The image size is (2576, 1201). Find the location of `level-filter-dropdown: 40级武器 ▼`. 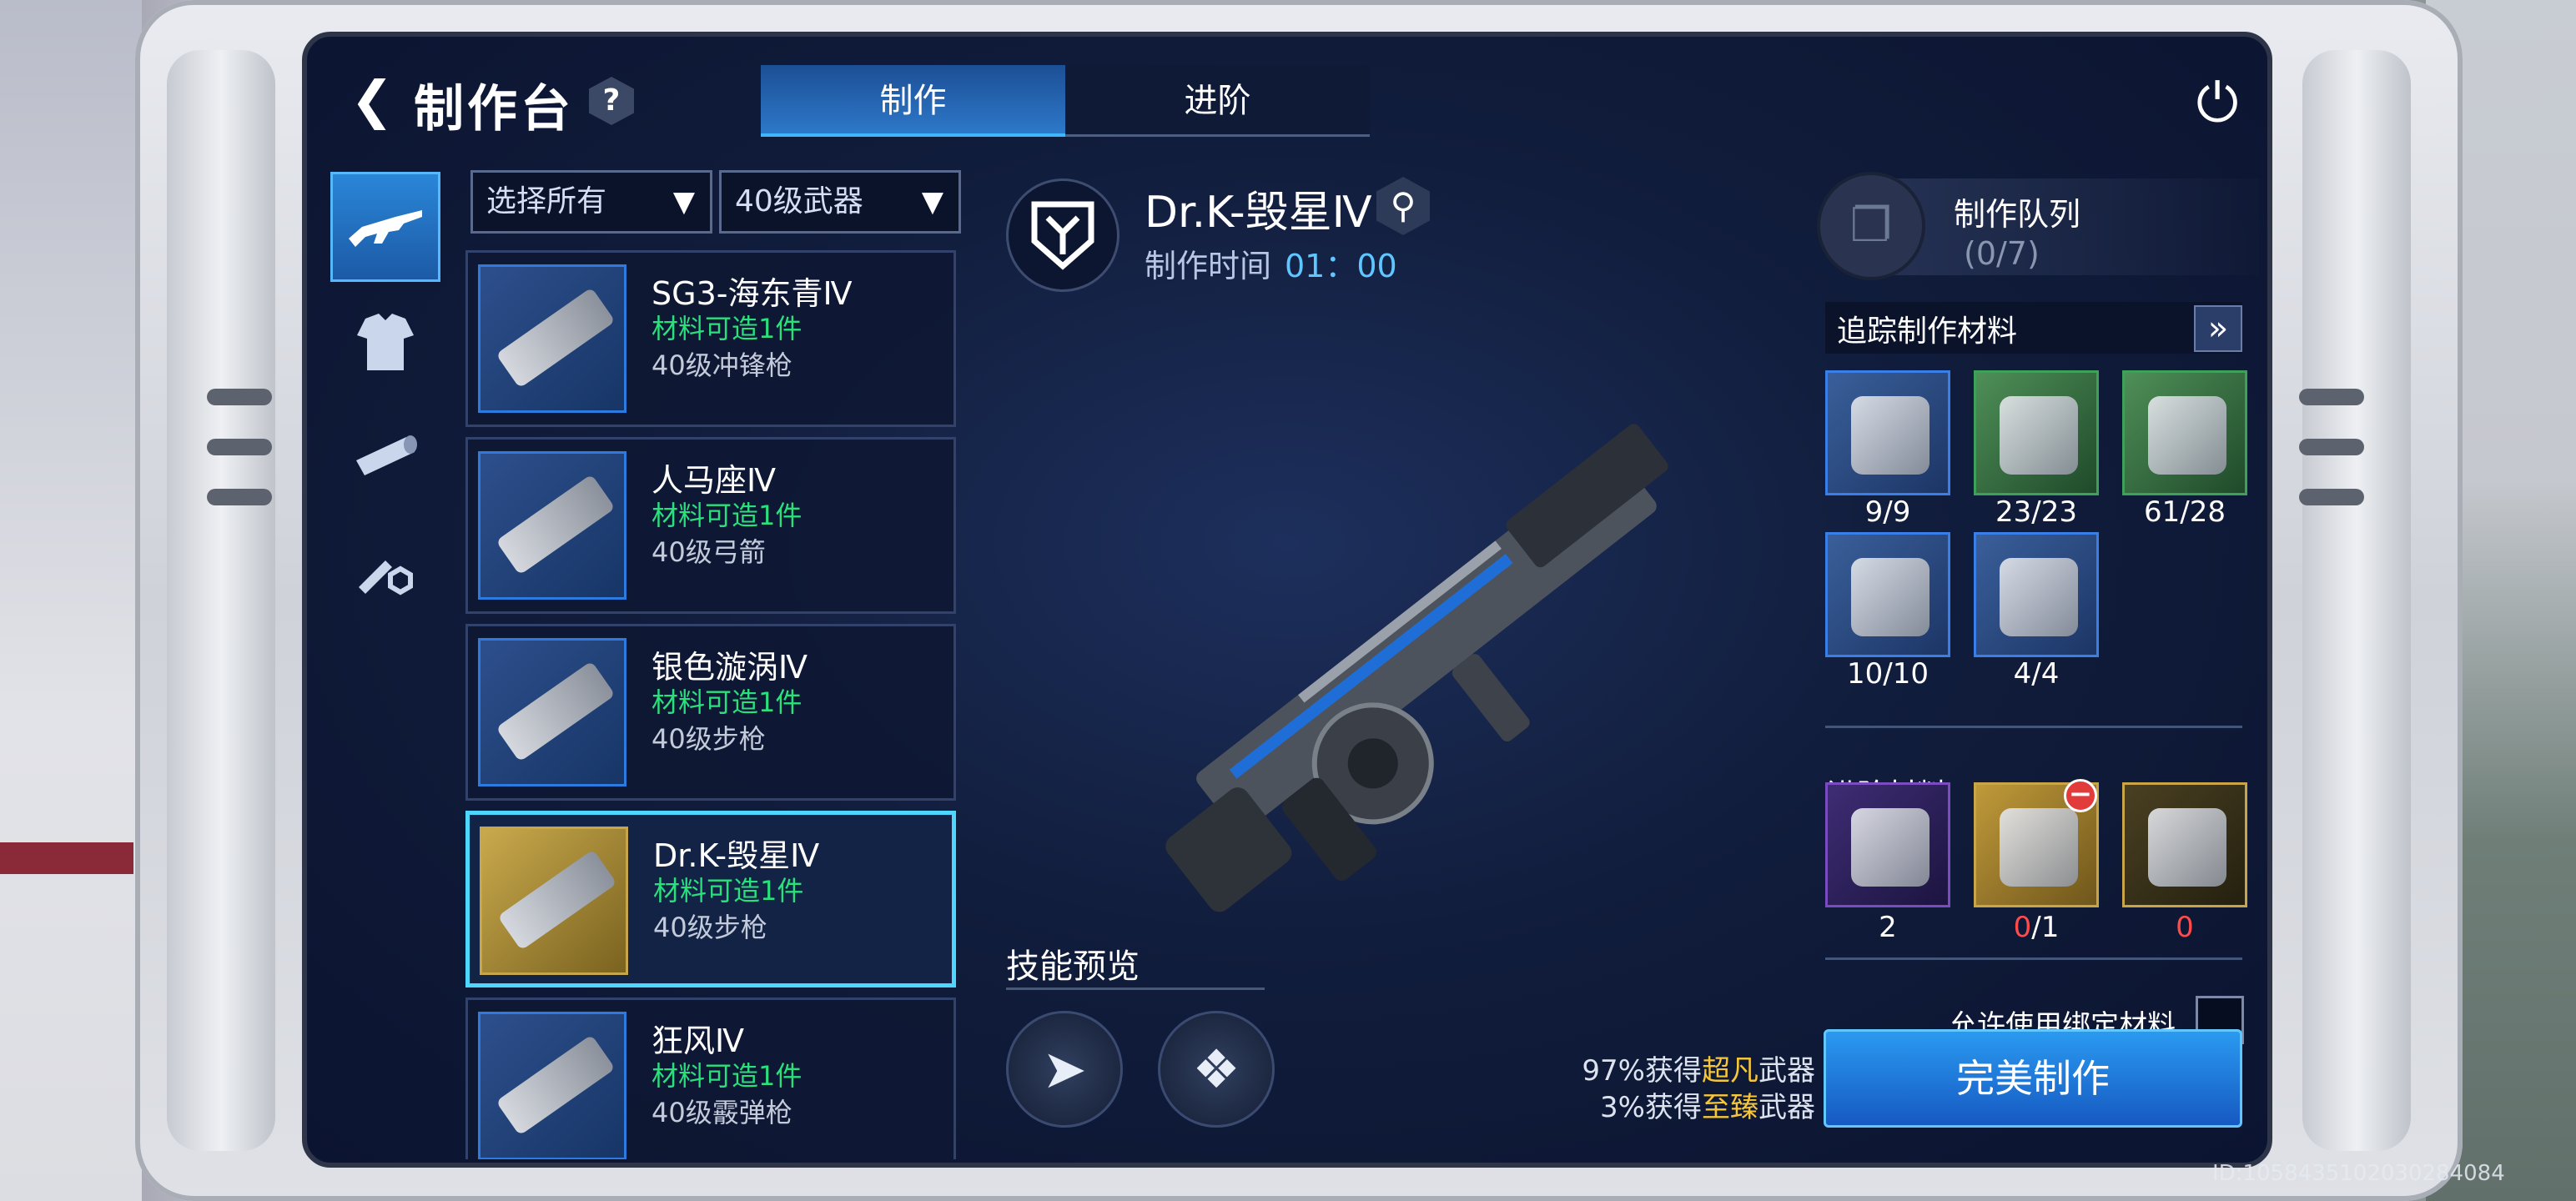

level-filter-dropdown: 40级武器 ▼ is located at coordinates (840, 202).